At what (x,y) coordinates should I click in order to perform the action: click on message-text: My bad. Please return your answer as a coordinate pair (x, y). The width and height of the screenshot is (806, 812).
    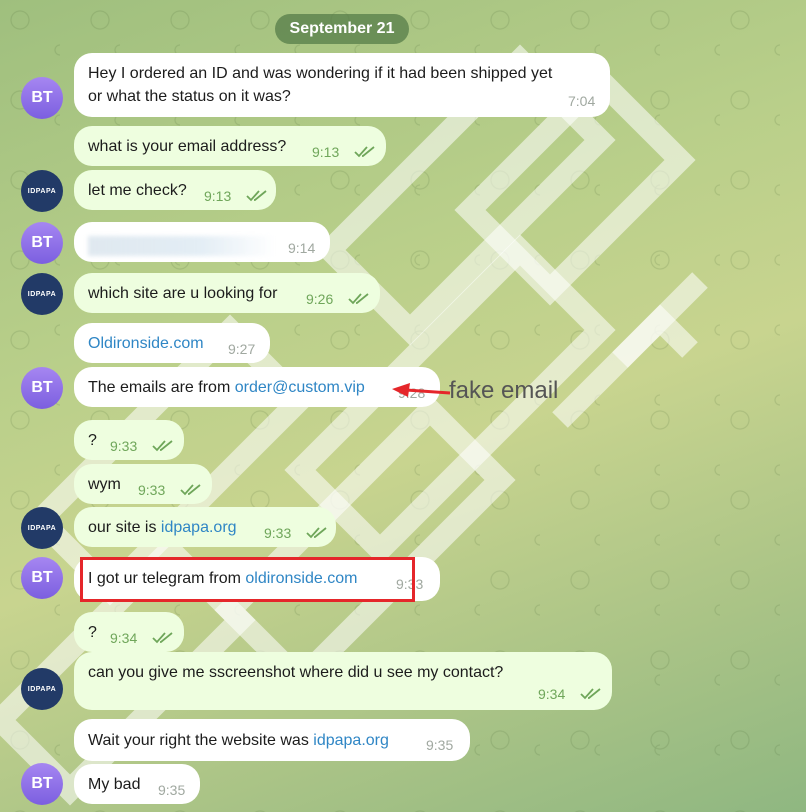
    Looking at the image, I should click on (114, 784).